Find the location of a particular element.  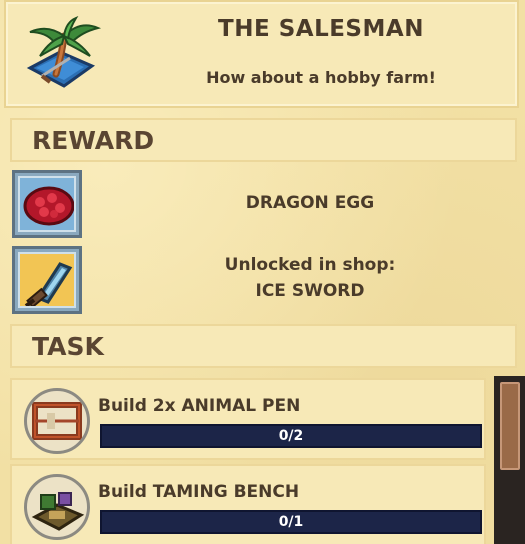

reward-heading: REWARD is located at coordinates (93, 140).